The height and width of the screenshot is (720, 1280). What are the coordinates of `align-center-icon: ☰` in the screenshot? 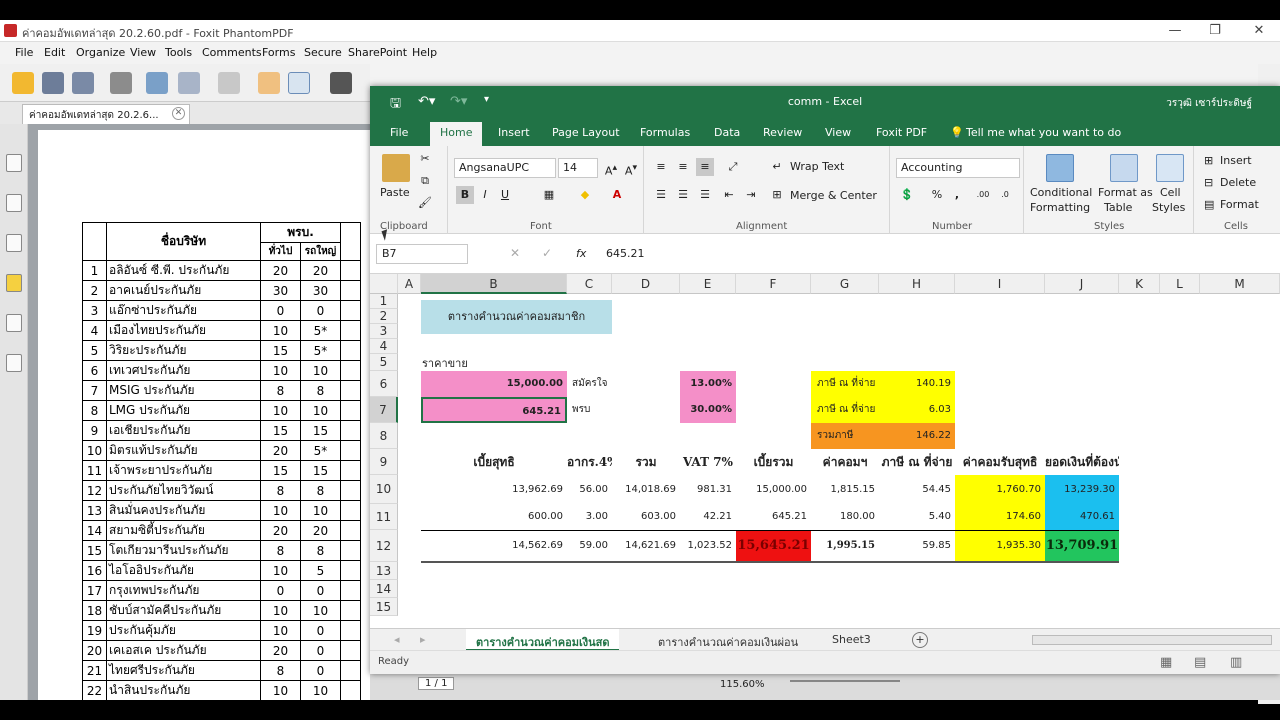 It's located at (683, 195).